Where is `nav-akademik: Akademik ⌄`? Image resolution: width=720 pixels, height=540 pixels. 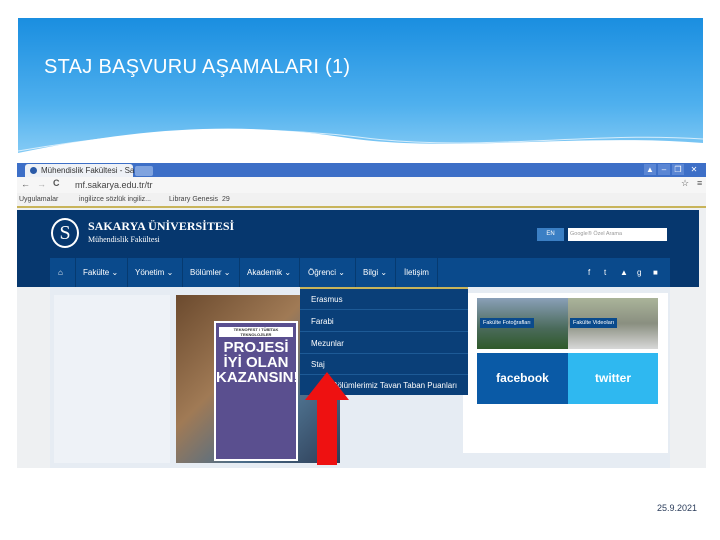 nav-akademik: Akademik ⌄ is located at coordinates (269, 272).